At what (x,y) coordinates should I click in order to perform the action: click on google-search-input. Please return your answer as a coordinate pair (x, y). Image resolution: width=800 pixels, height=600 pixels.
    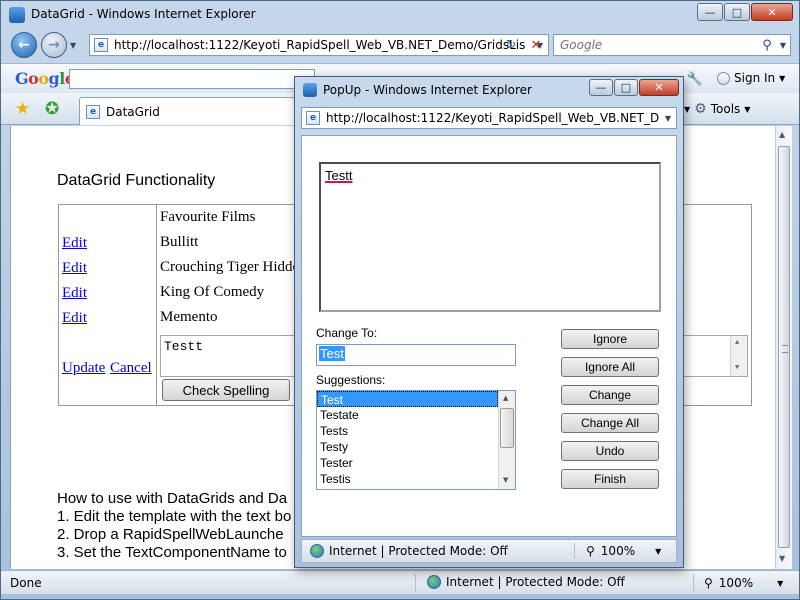
    Looking at the image, I should click on (192, 79).